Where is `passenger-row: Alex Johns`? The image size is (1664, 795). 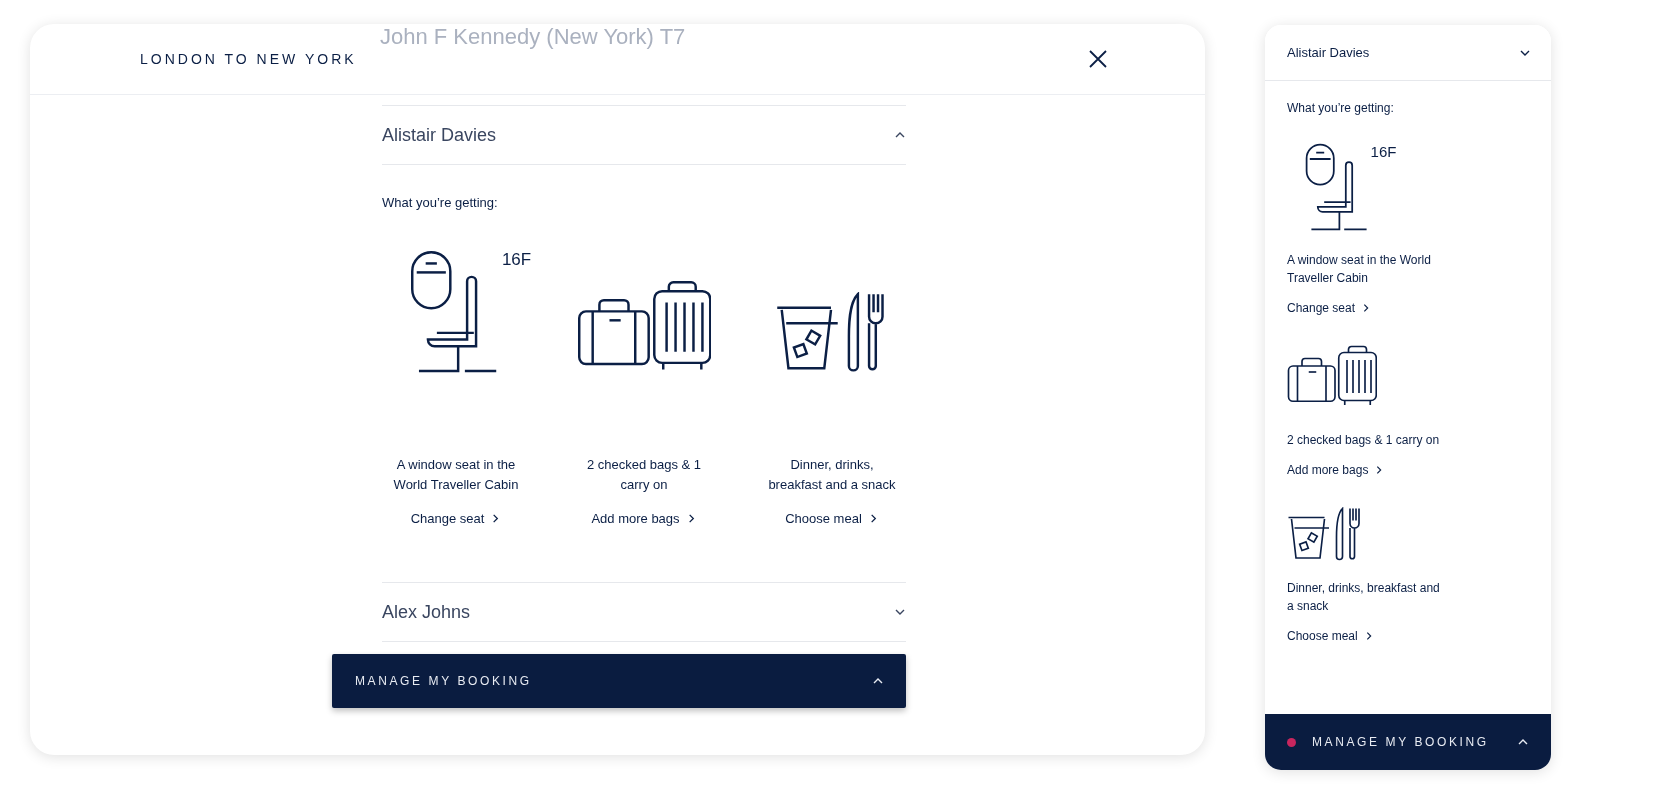 passenger-row: Alex Johns is located at coordinates (644, 612).